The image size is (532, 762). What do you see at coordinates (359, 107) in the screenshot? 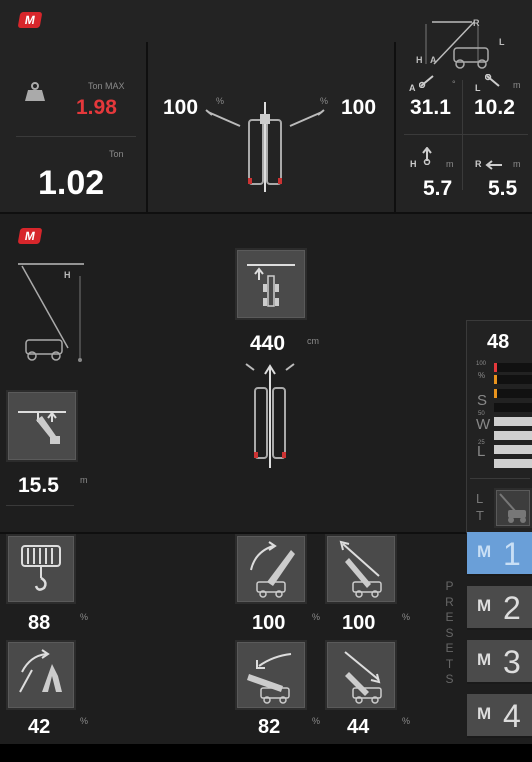
I see `outrigger-right-value: 100` at bounding box center [359, 107].